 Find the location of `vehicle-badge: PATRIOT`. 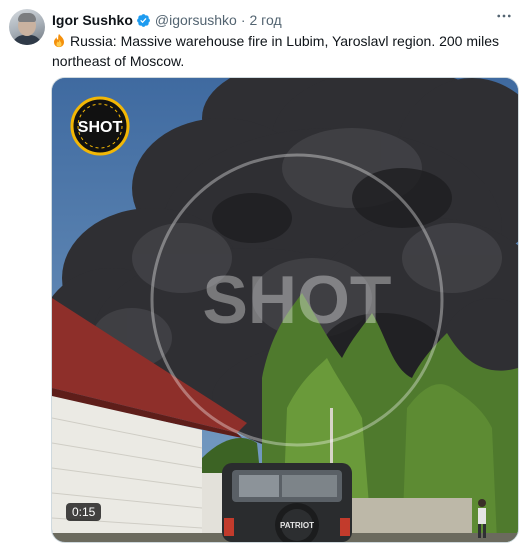

vehicle-badge: PATRIOT is located at coordinates (297, 525).